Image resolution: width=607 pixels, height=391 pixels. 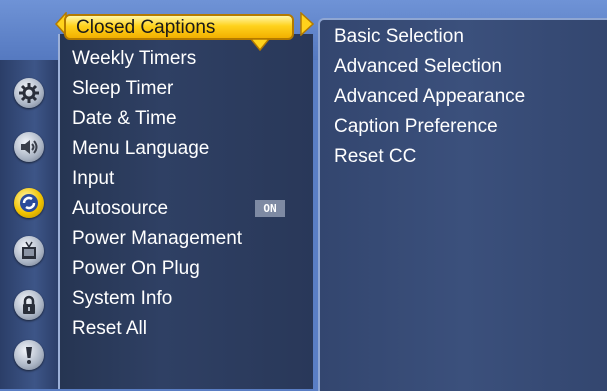 I want to click on setup-icon, so click(x=29, y=203).